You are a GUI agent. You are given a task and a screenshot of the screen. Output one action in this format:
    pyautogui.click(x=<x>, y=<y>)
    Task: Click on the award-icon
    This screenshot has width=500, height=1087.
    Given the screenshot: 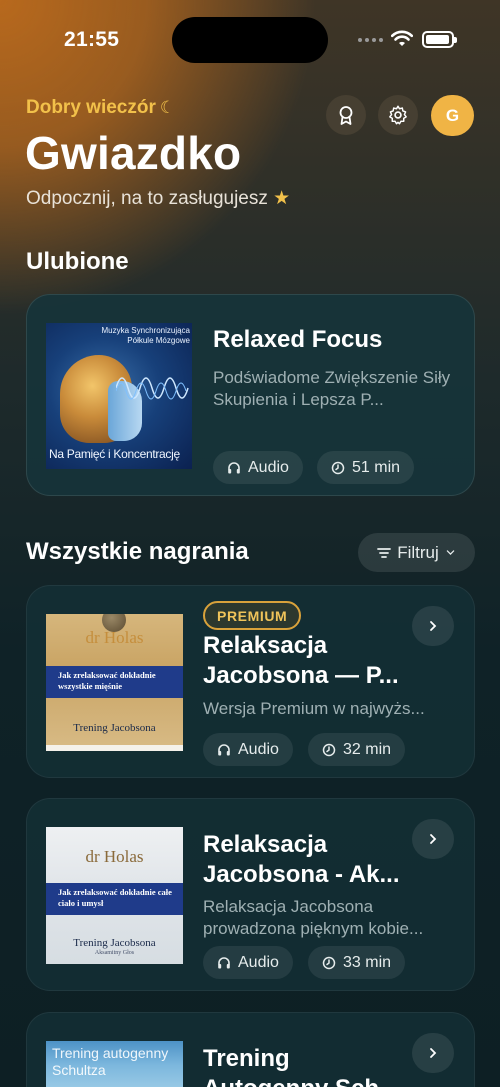 What is the action you would take?
    pyautogui.click(x=346, y=115)
    